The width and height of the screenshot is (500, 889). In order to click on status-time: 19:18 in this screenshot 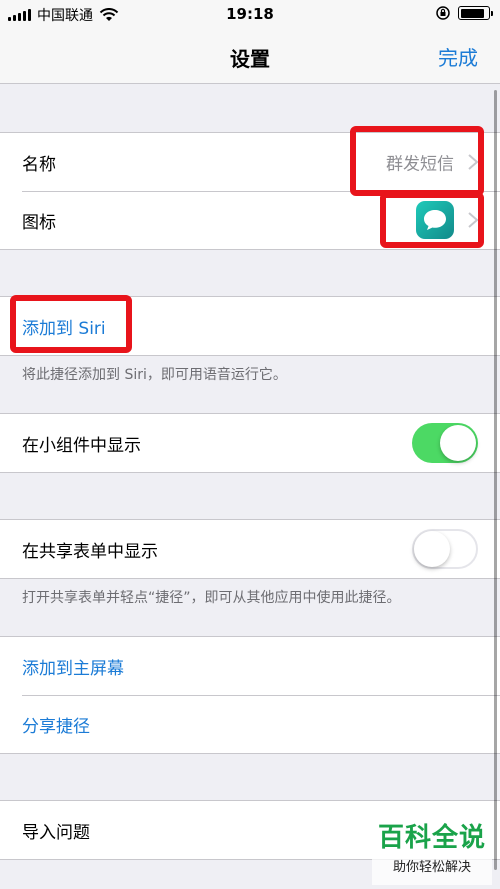, I will do `click(250, 14)`.